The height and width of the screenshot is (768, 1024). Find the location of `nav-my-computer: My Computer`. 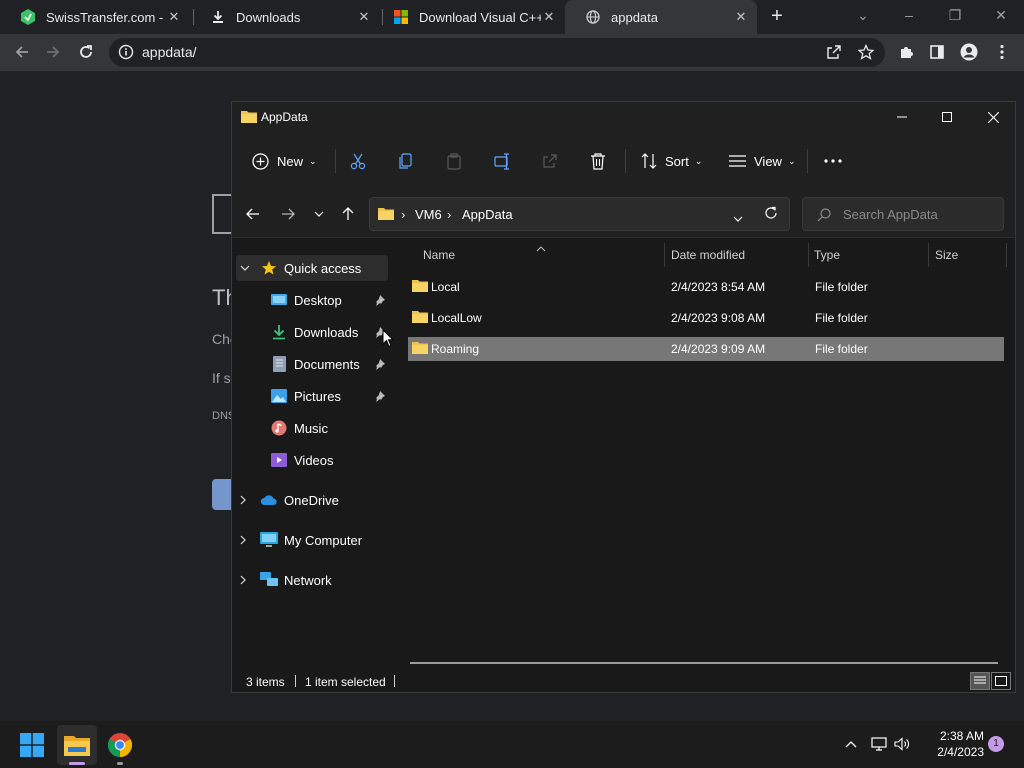

nav-my-computer: My Computer is located at coordinates (301, 540).